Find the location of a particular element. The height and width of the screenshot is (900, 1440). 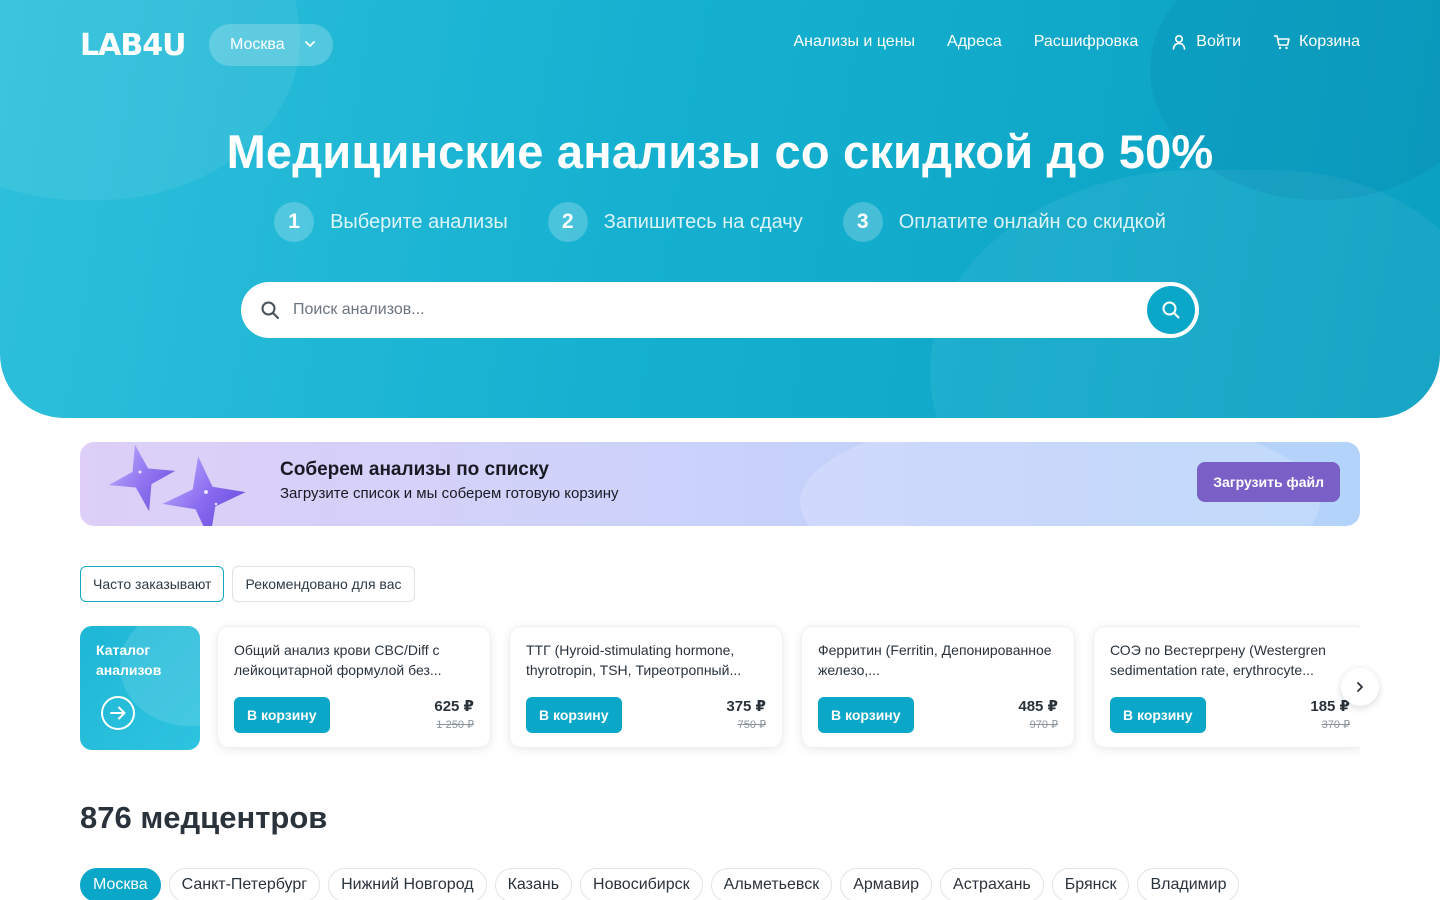

nav-label: Адреса is located at coordinates (974, 41).